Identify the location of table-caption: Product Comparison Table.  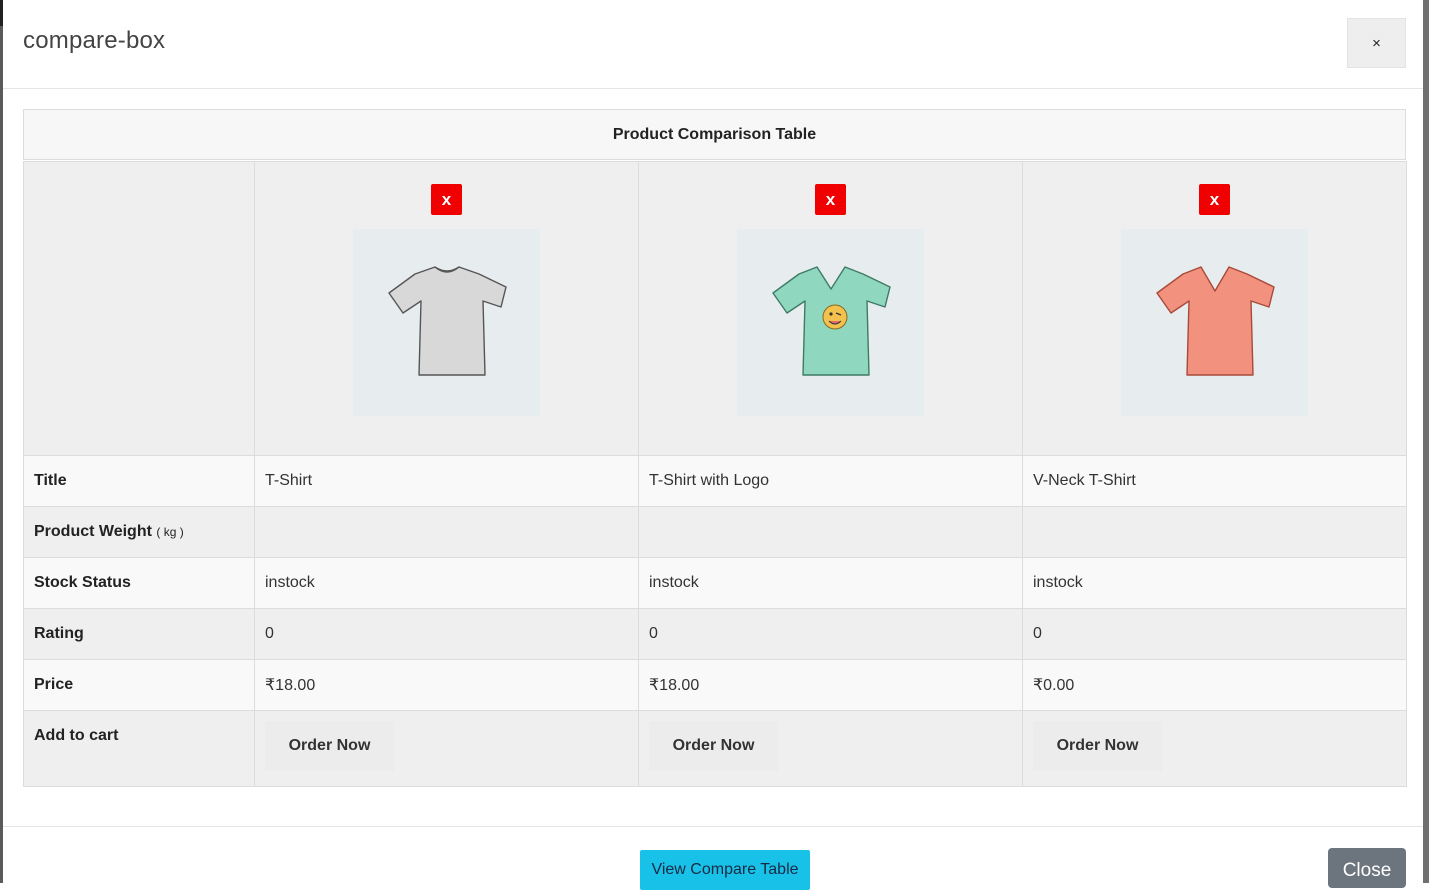
(714, 134).